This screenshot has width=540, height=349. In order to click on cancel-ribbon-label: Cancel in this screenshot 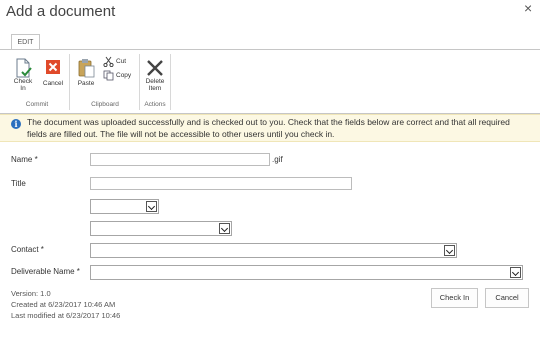, I will do `click(53, 83)`.